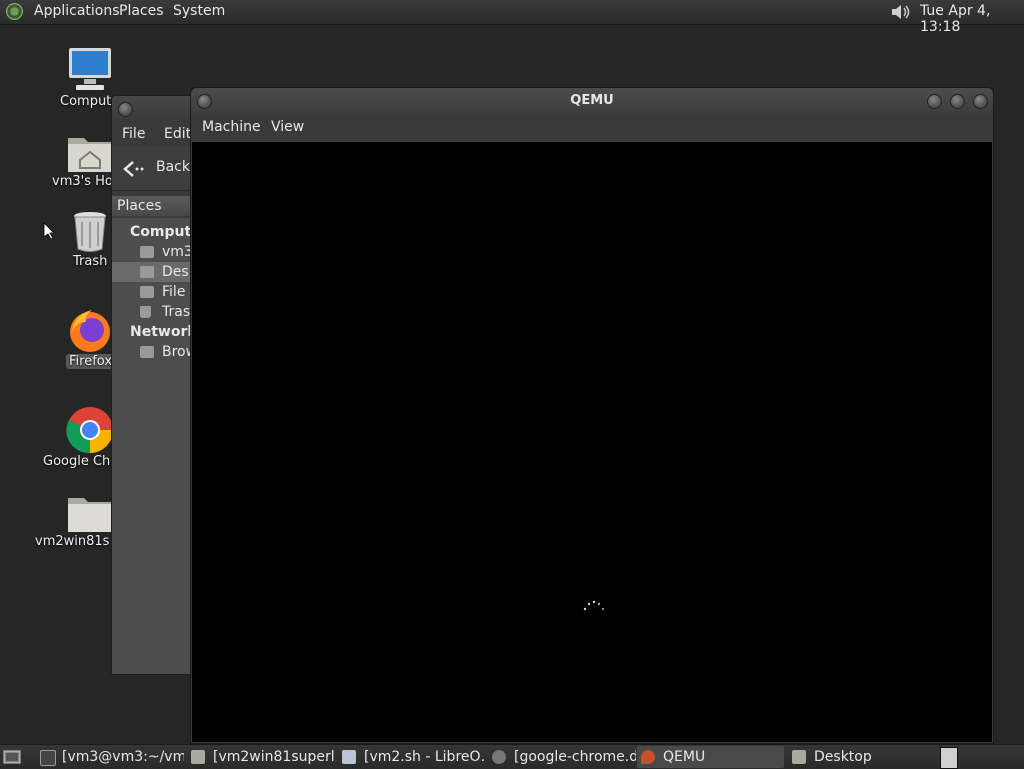 The height and width of the screenshot is (769, 1024). What do you see at coordinates (901, 12) in the screenshot?
I see `speaker-icon` at bounding box center [901, 12].